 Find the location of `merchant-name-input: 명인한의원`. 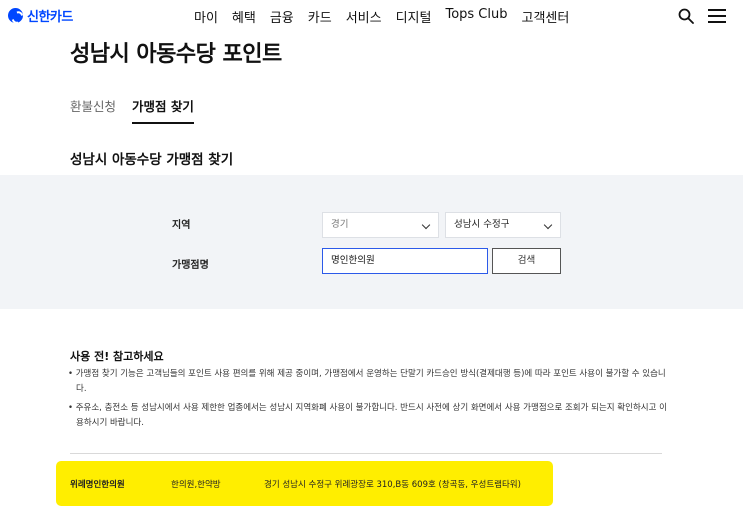

merchant-name-input: 명인한의원 is located at coordinates (405, 261).